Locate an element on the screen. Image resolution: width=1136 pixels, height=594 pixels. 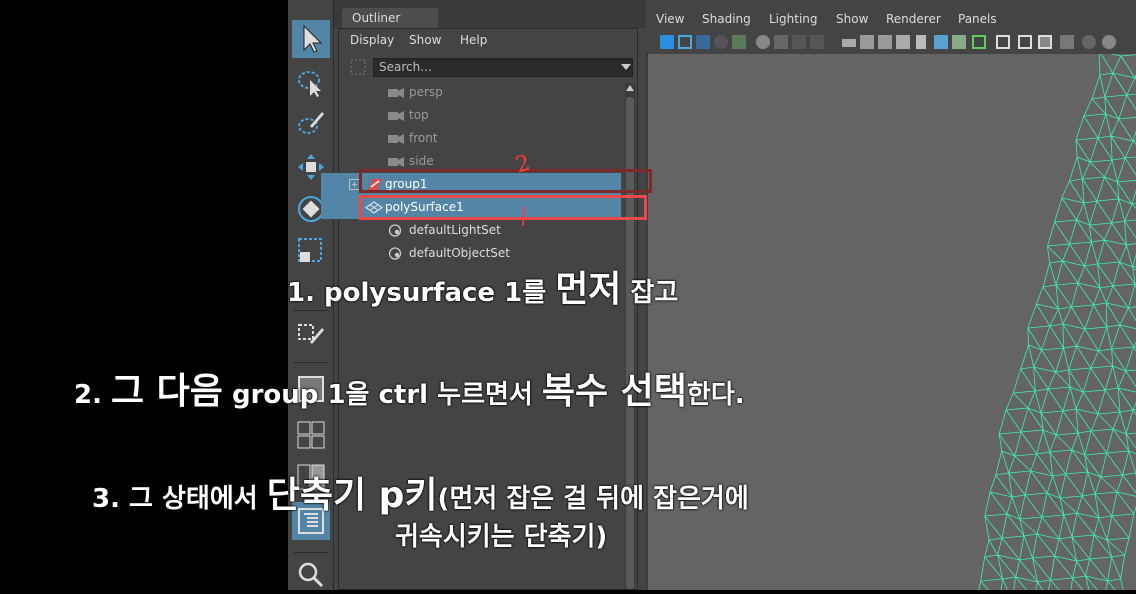
instruction-line-1: 1. polysurface 1를 먼저 잡고 is located at coordinates (482, 286).